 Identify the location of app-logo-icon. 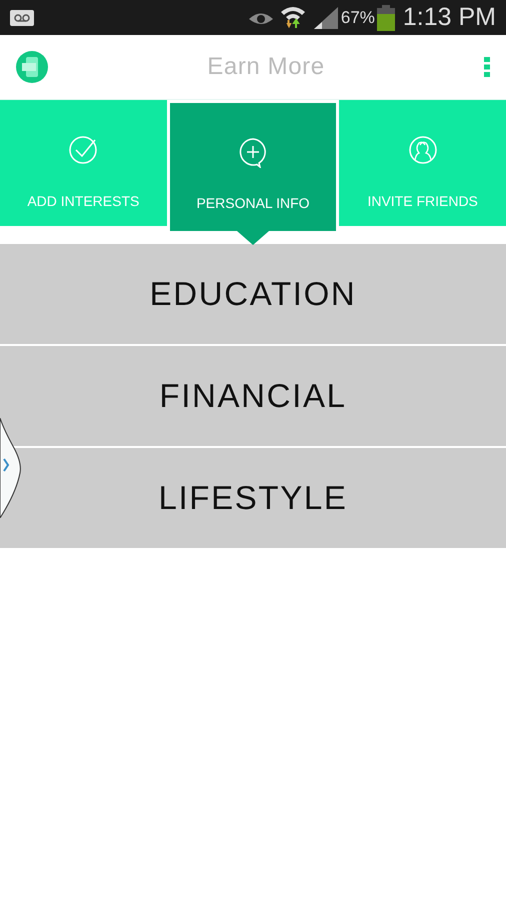
(32, 67).